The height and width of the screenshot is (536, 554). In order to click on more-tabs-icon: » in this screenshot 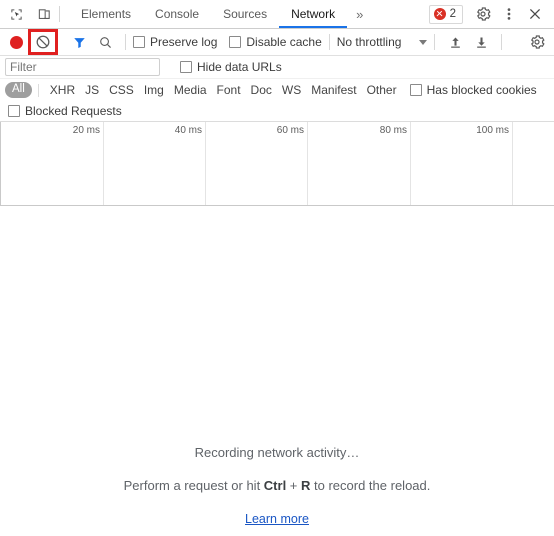, I will do `click(359, 14)`.